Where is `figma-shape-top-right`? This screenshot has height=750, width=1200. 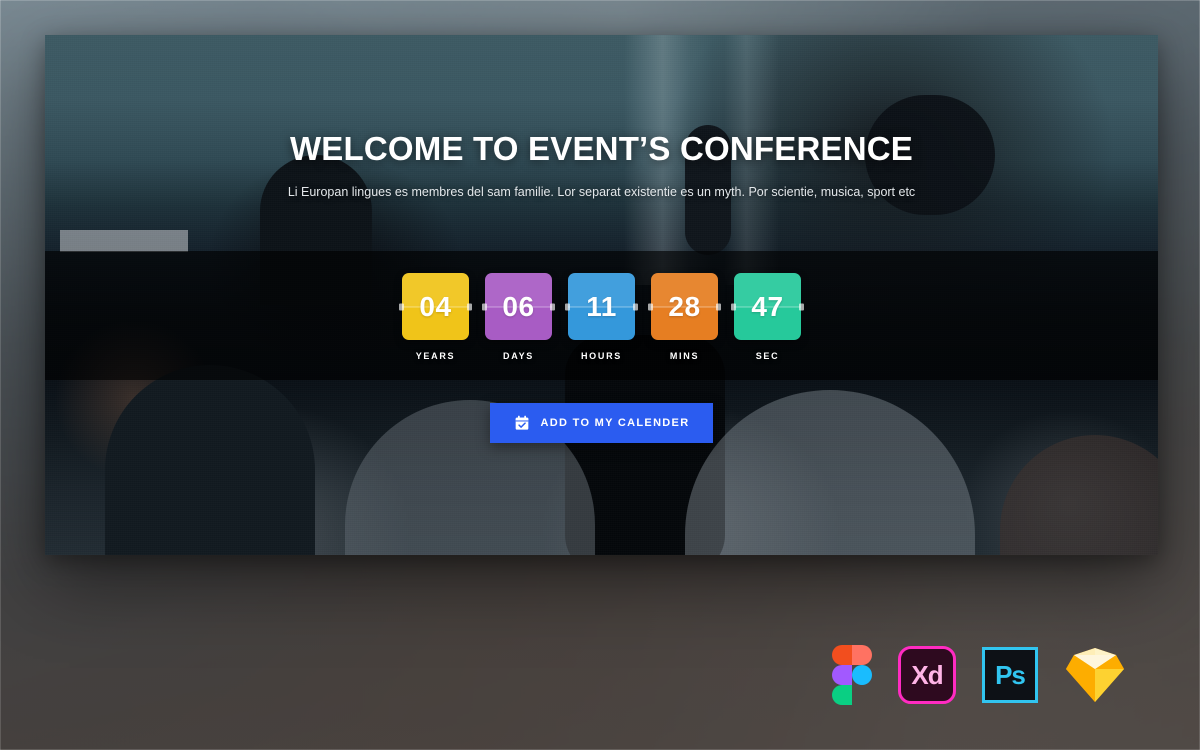 figma-shape-top-right is located at coordinates (862, 655).